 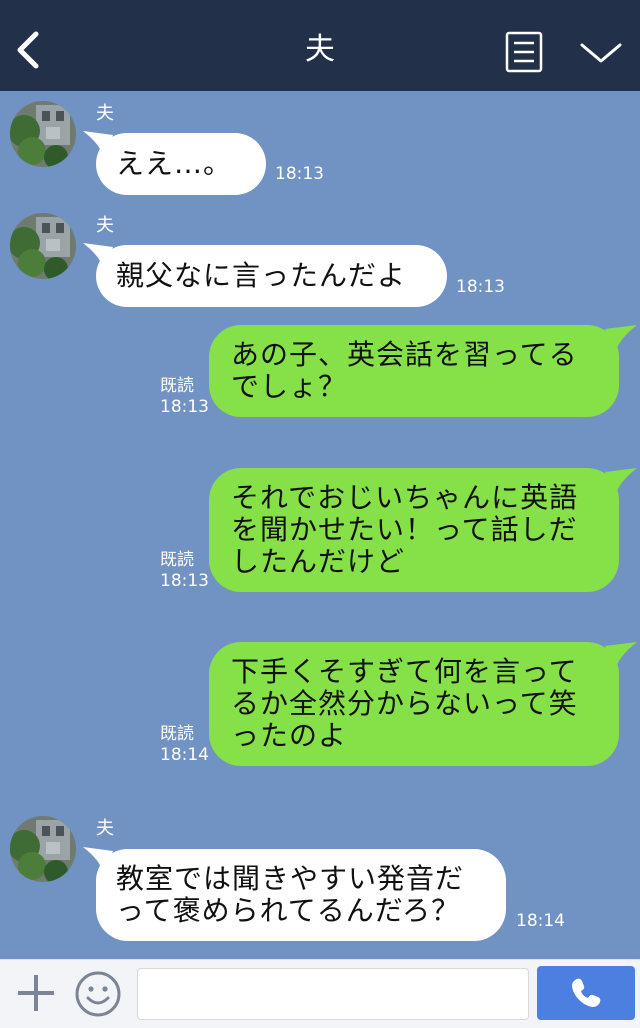 I want to click on add-button, so click(x=36, y=993).